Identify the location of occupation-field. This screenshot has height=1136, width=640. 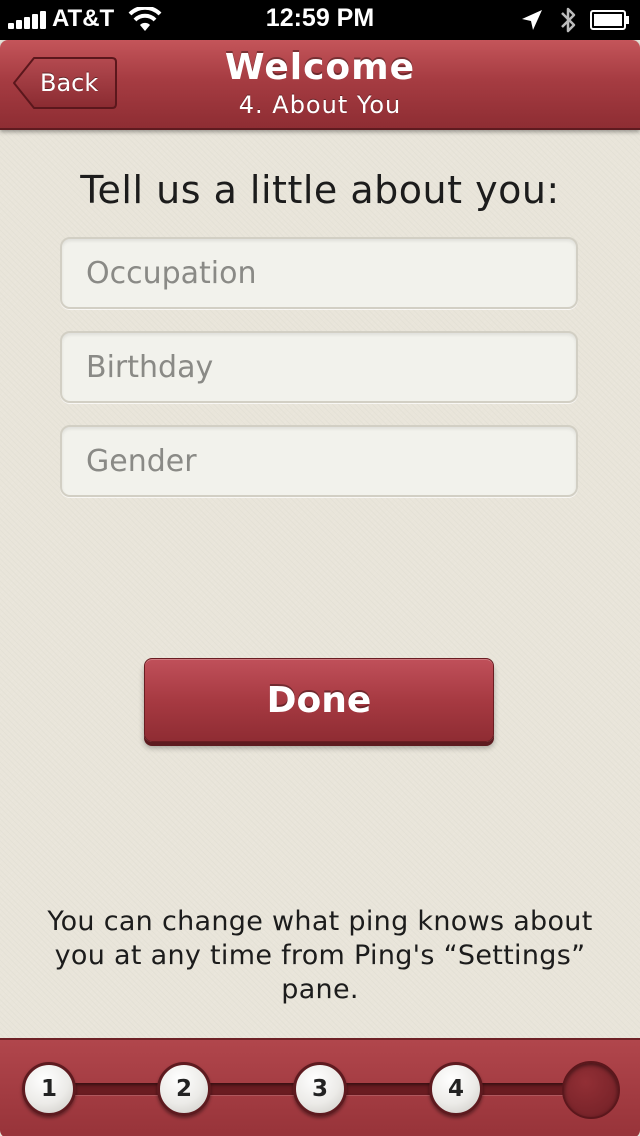
(319, 273).